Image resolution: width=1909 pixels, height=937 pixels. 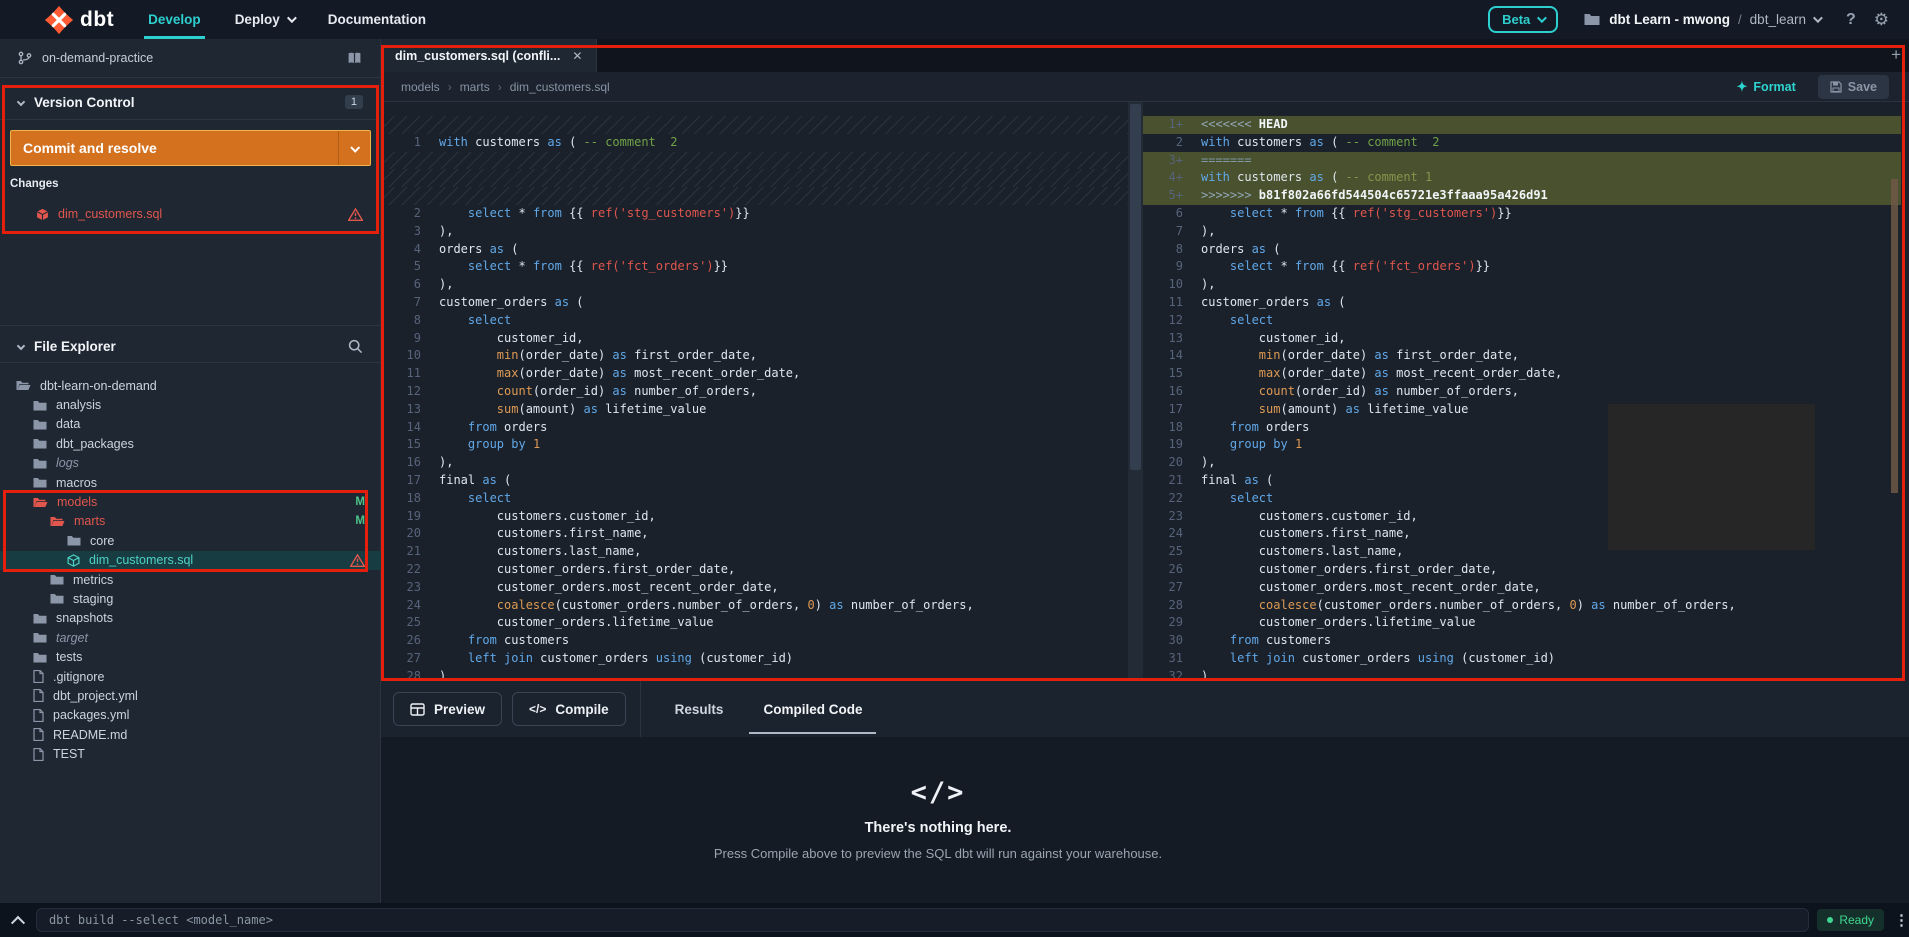 What do you see at coordinates (190, 404) in the screenshot?
I see `tree-item-analysis: analysis` at bounding box center [190, 404].